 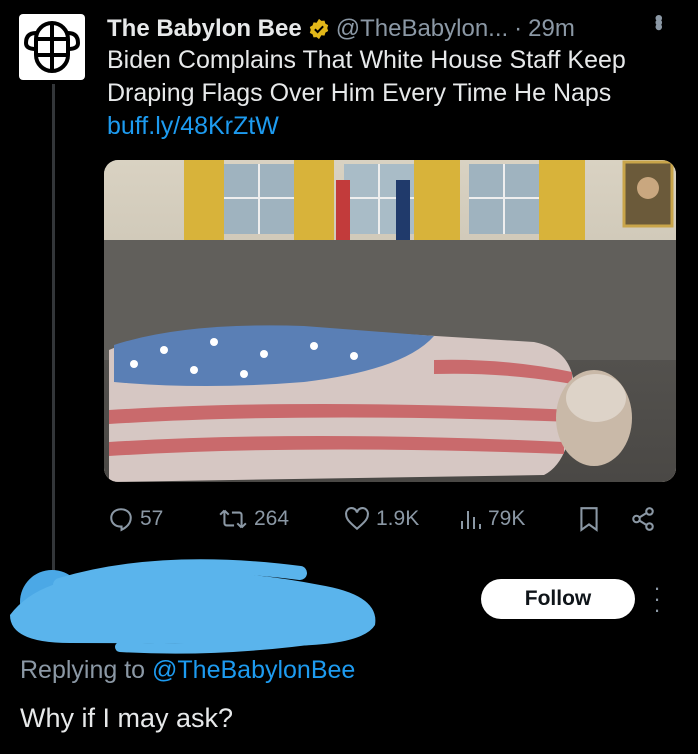 I want to click on replying-to-line: Replying to @TheBabylonBee, so click(x=187, y=670).